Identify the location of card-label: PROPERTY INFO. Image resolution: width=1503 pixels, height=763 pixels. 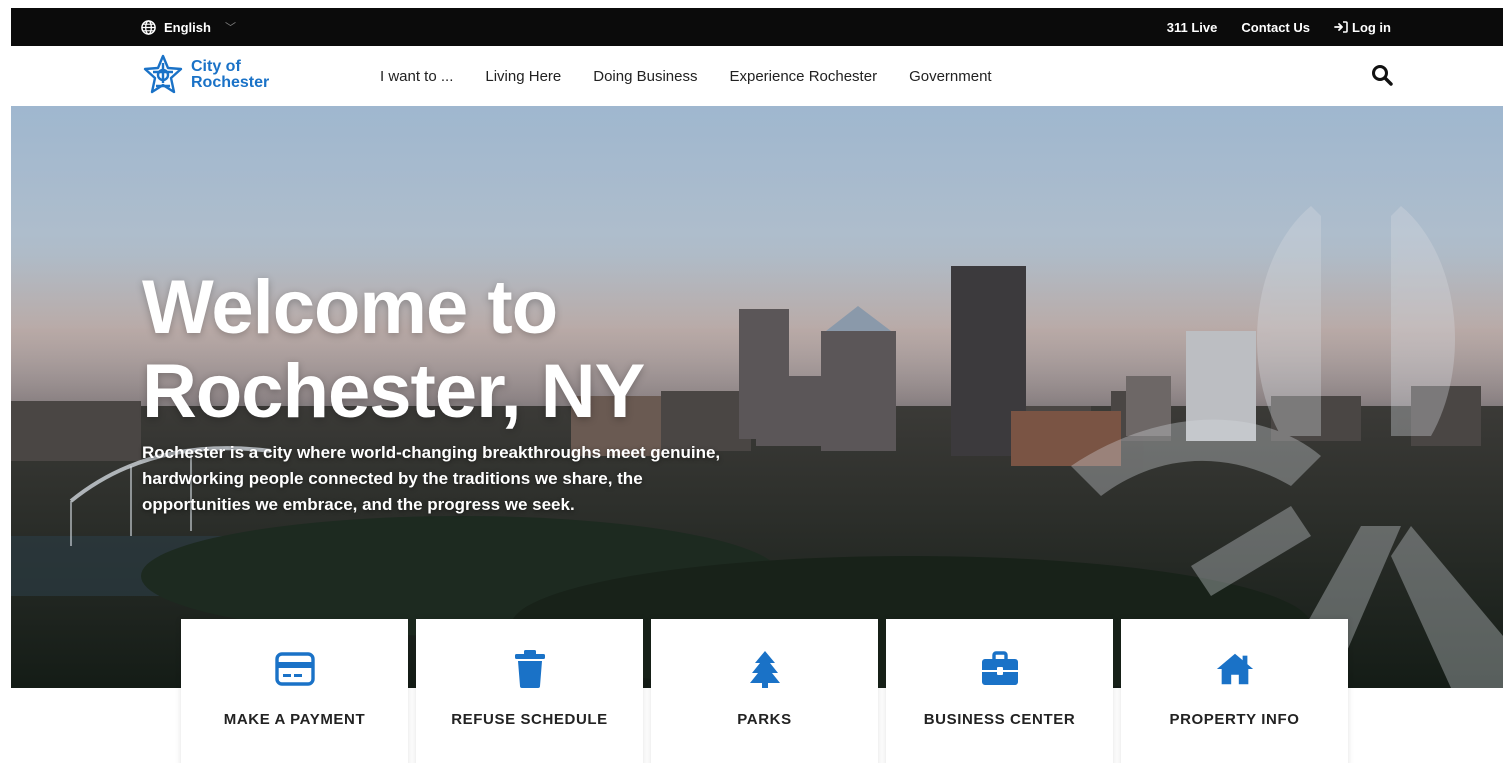
(1234, 719).